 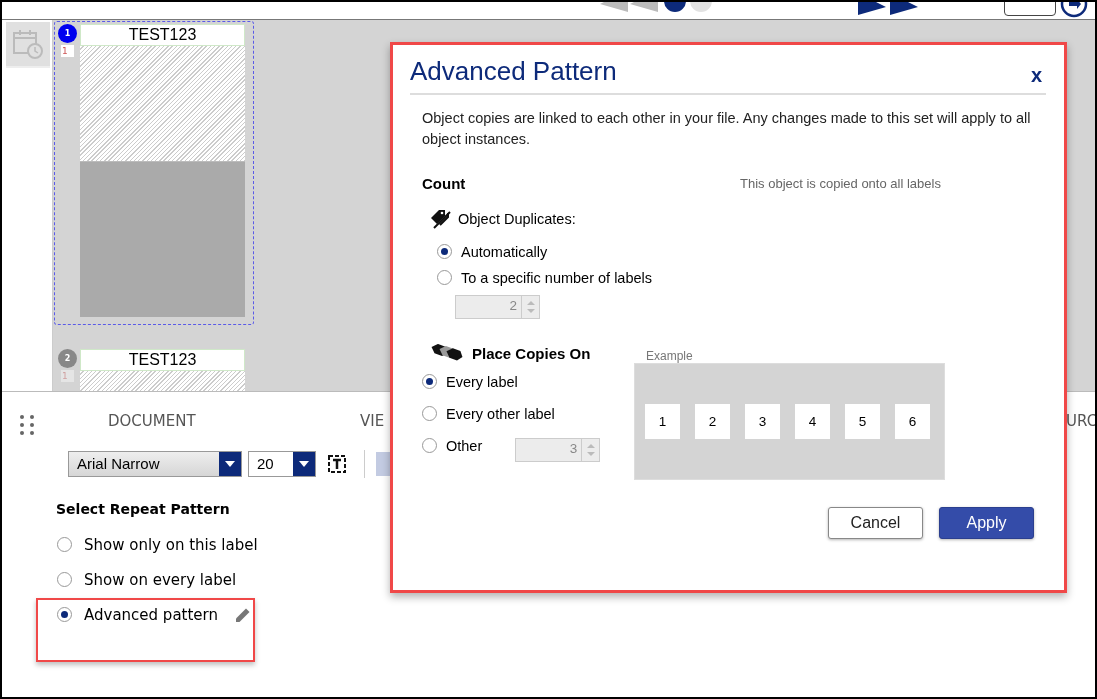 What do you see at coordinates (912, 421) in the screenshot?
I see `example-label-tile: 6` at bounding box center [912, 421].